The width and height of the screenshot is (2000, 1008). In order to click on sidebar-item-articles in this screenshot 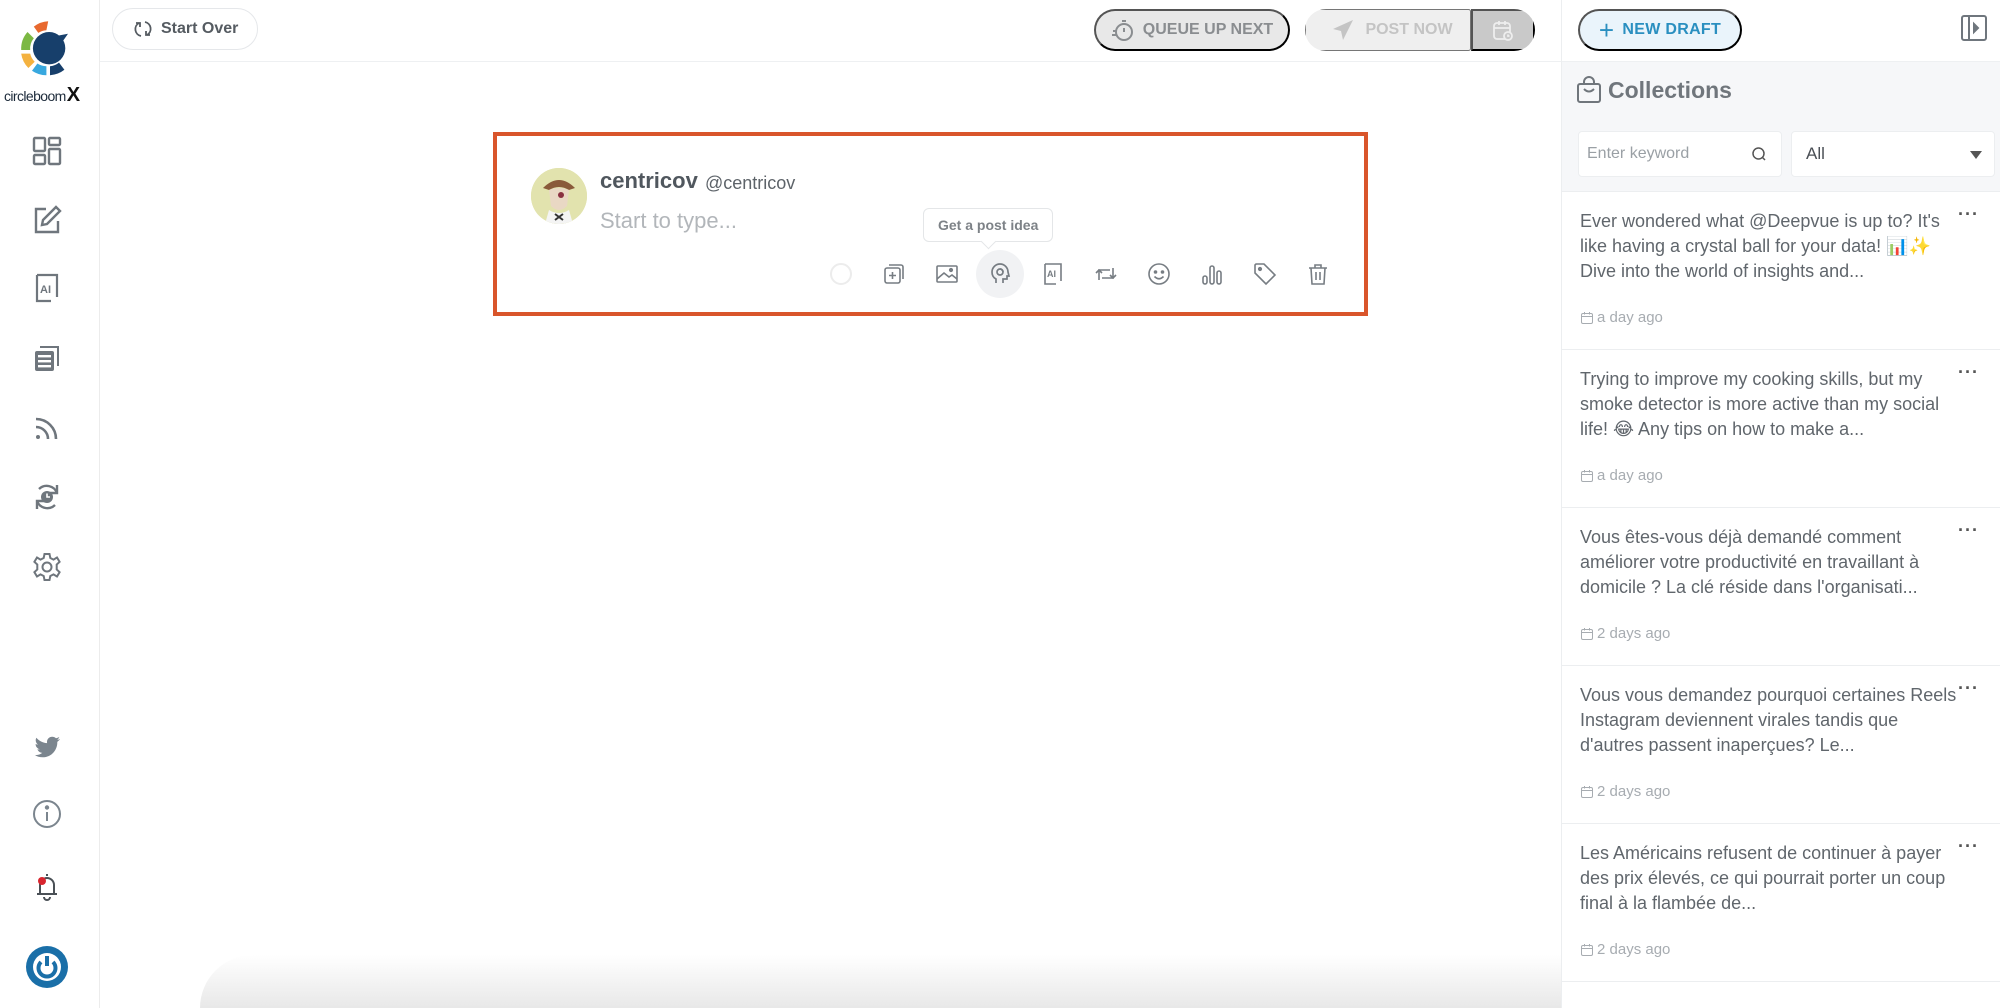, I will do `click(47, 358)`.